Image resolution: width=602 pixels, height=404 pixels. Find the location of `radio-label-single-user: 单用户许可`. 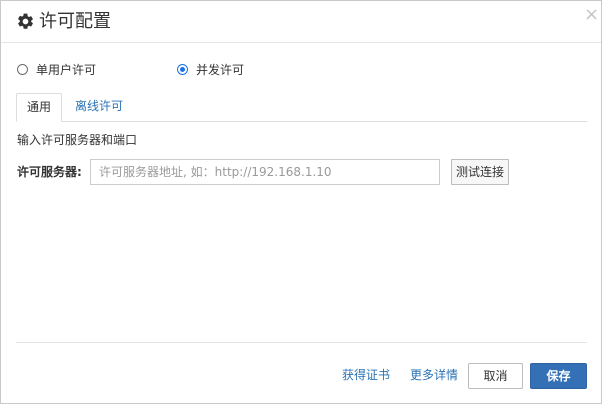

radio-label-single-user: 单用户许可 is located at coordinates (66, 69).